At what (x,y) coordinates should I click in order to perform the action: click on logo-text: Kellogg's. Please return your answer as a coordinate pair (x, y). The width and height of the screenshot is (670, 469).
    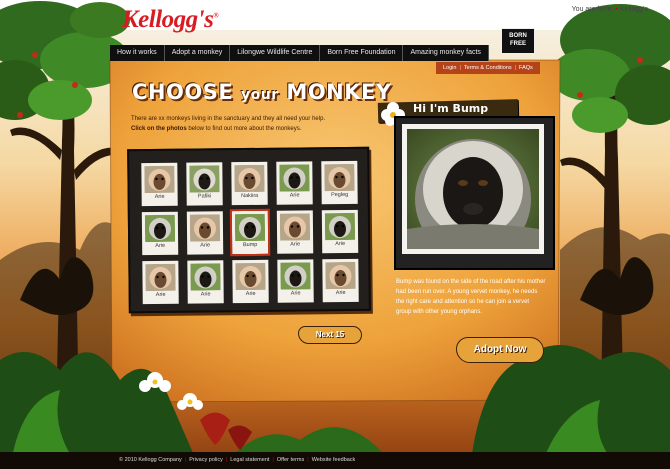
    Looking at the image, I should click on (168, 19).